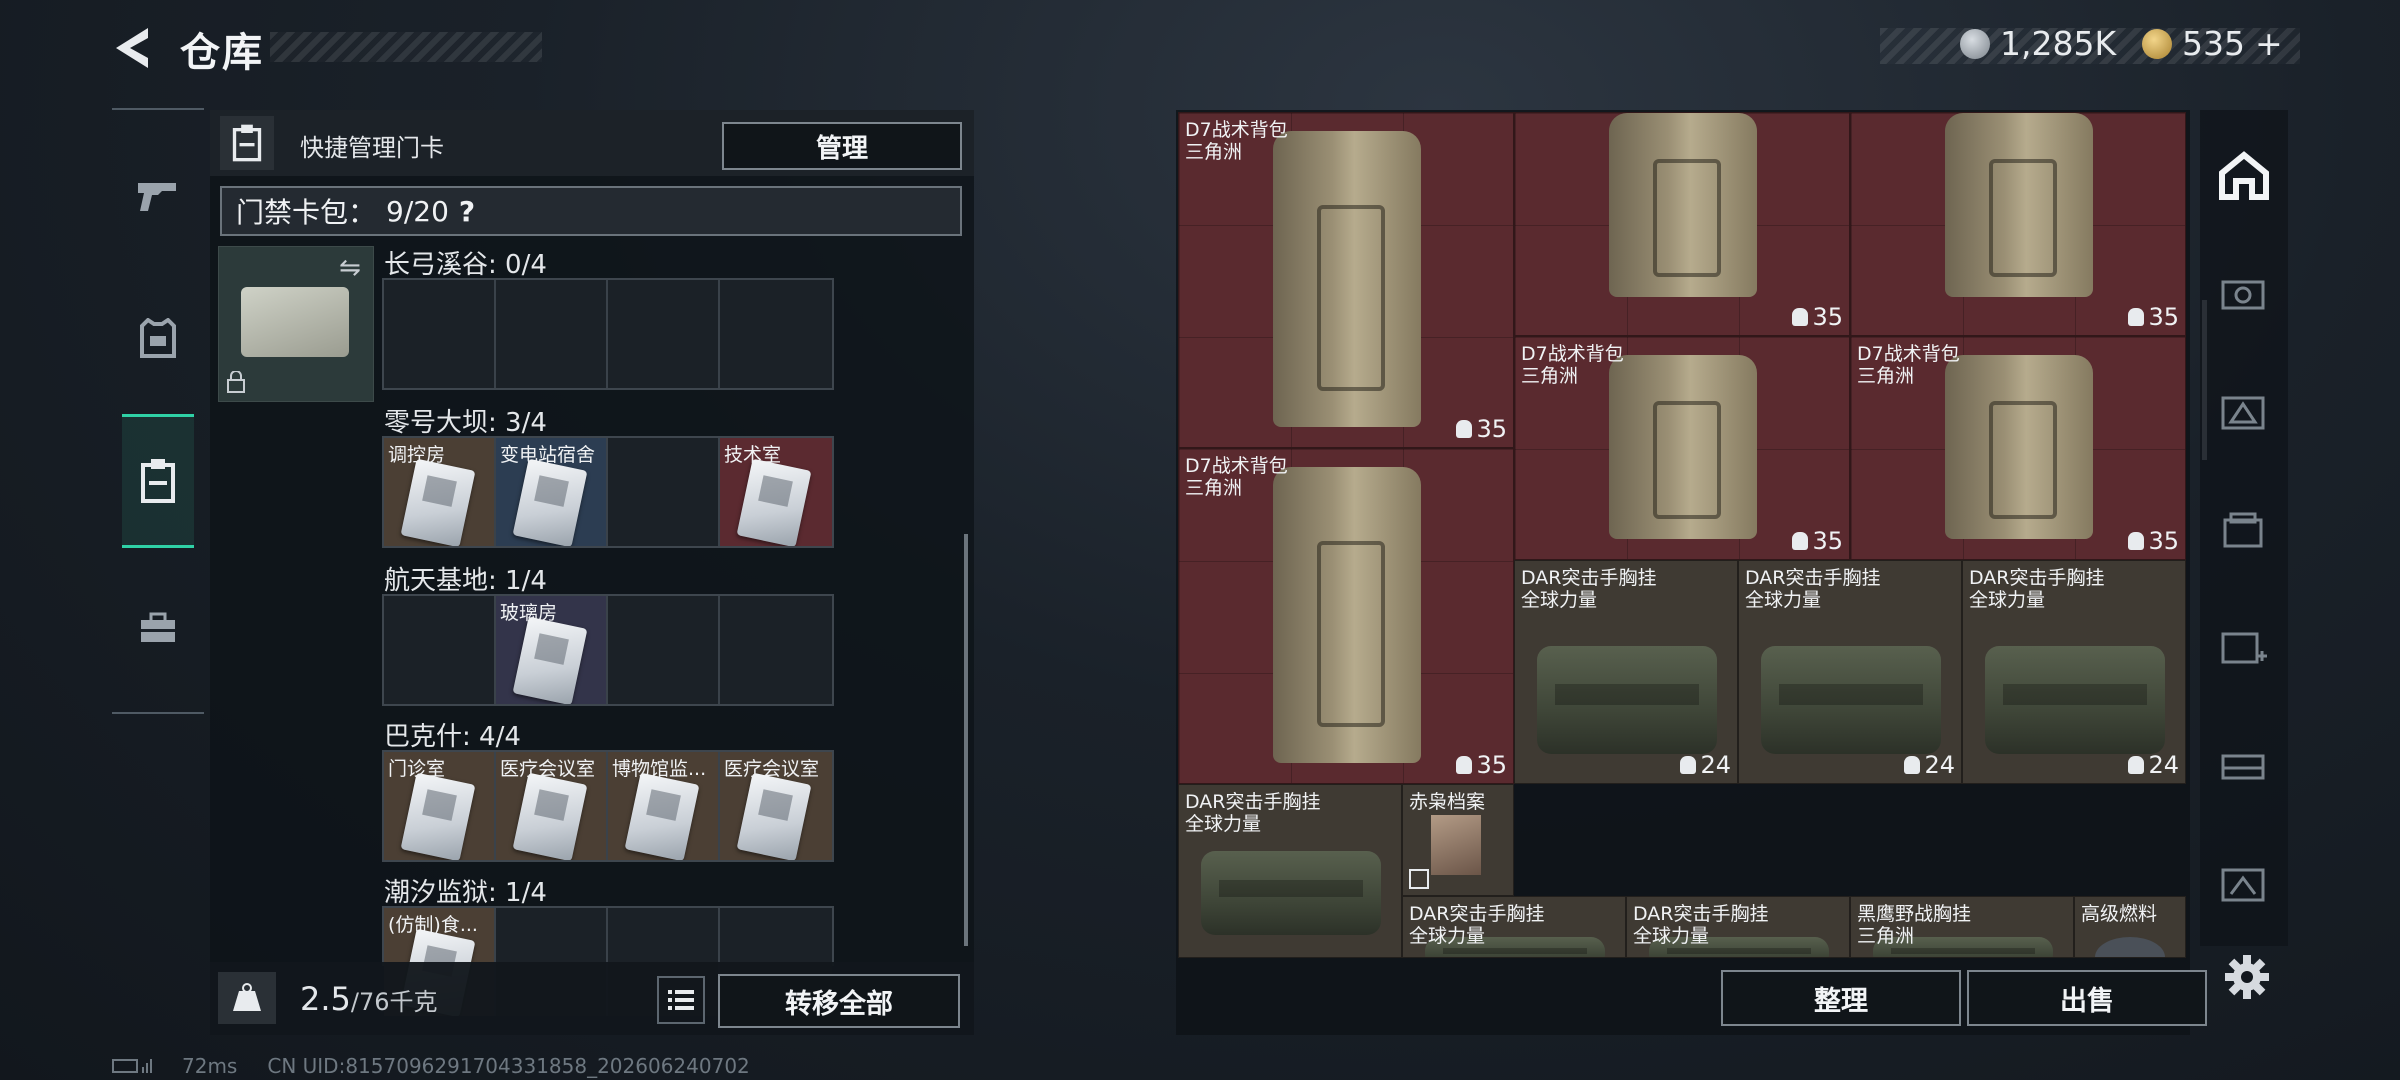  I want to click on armor-tab, so click(158, 338).